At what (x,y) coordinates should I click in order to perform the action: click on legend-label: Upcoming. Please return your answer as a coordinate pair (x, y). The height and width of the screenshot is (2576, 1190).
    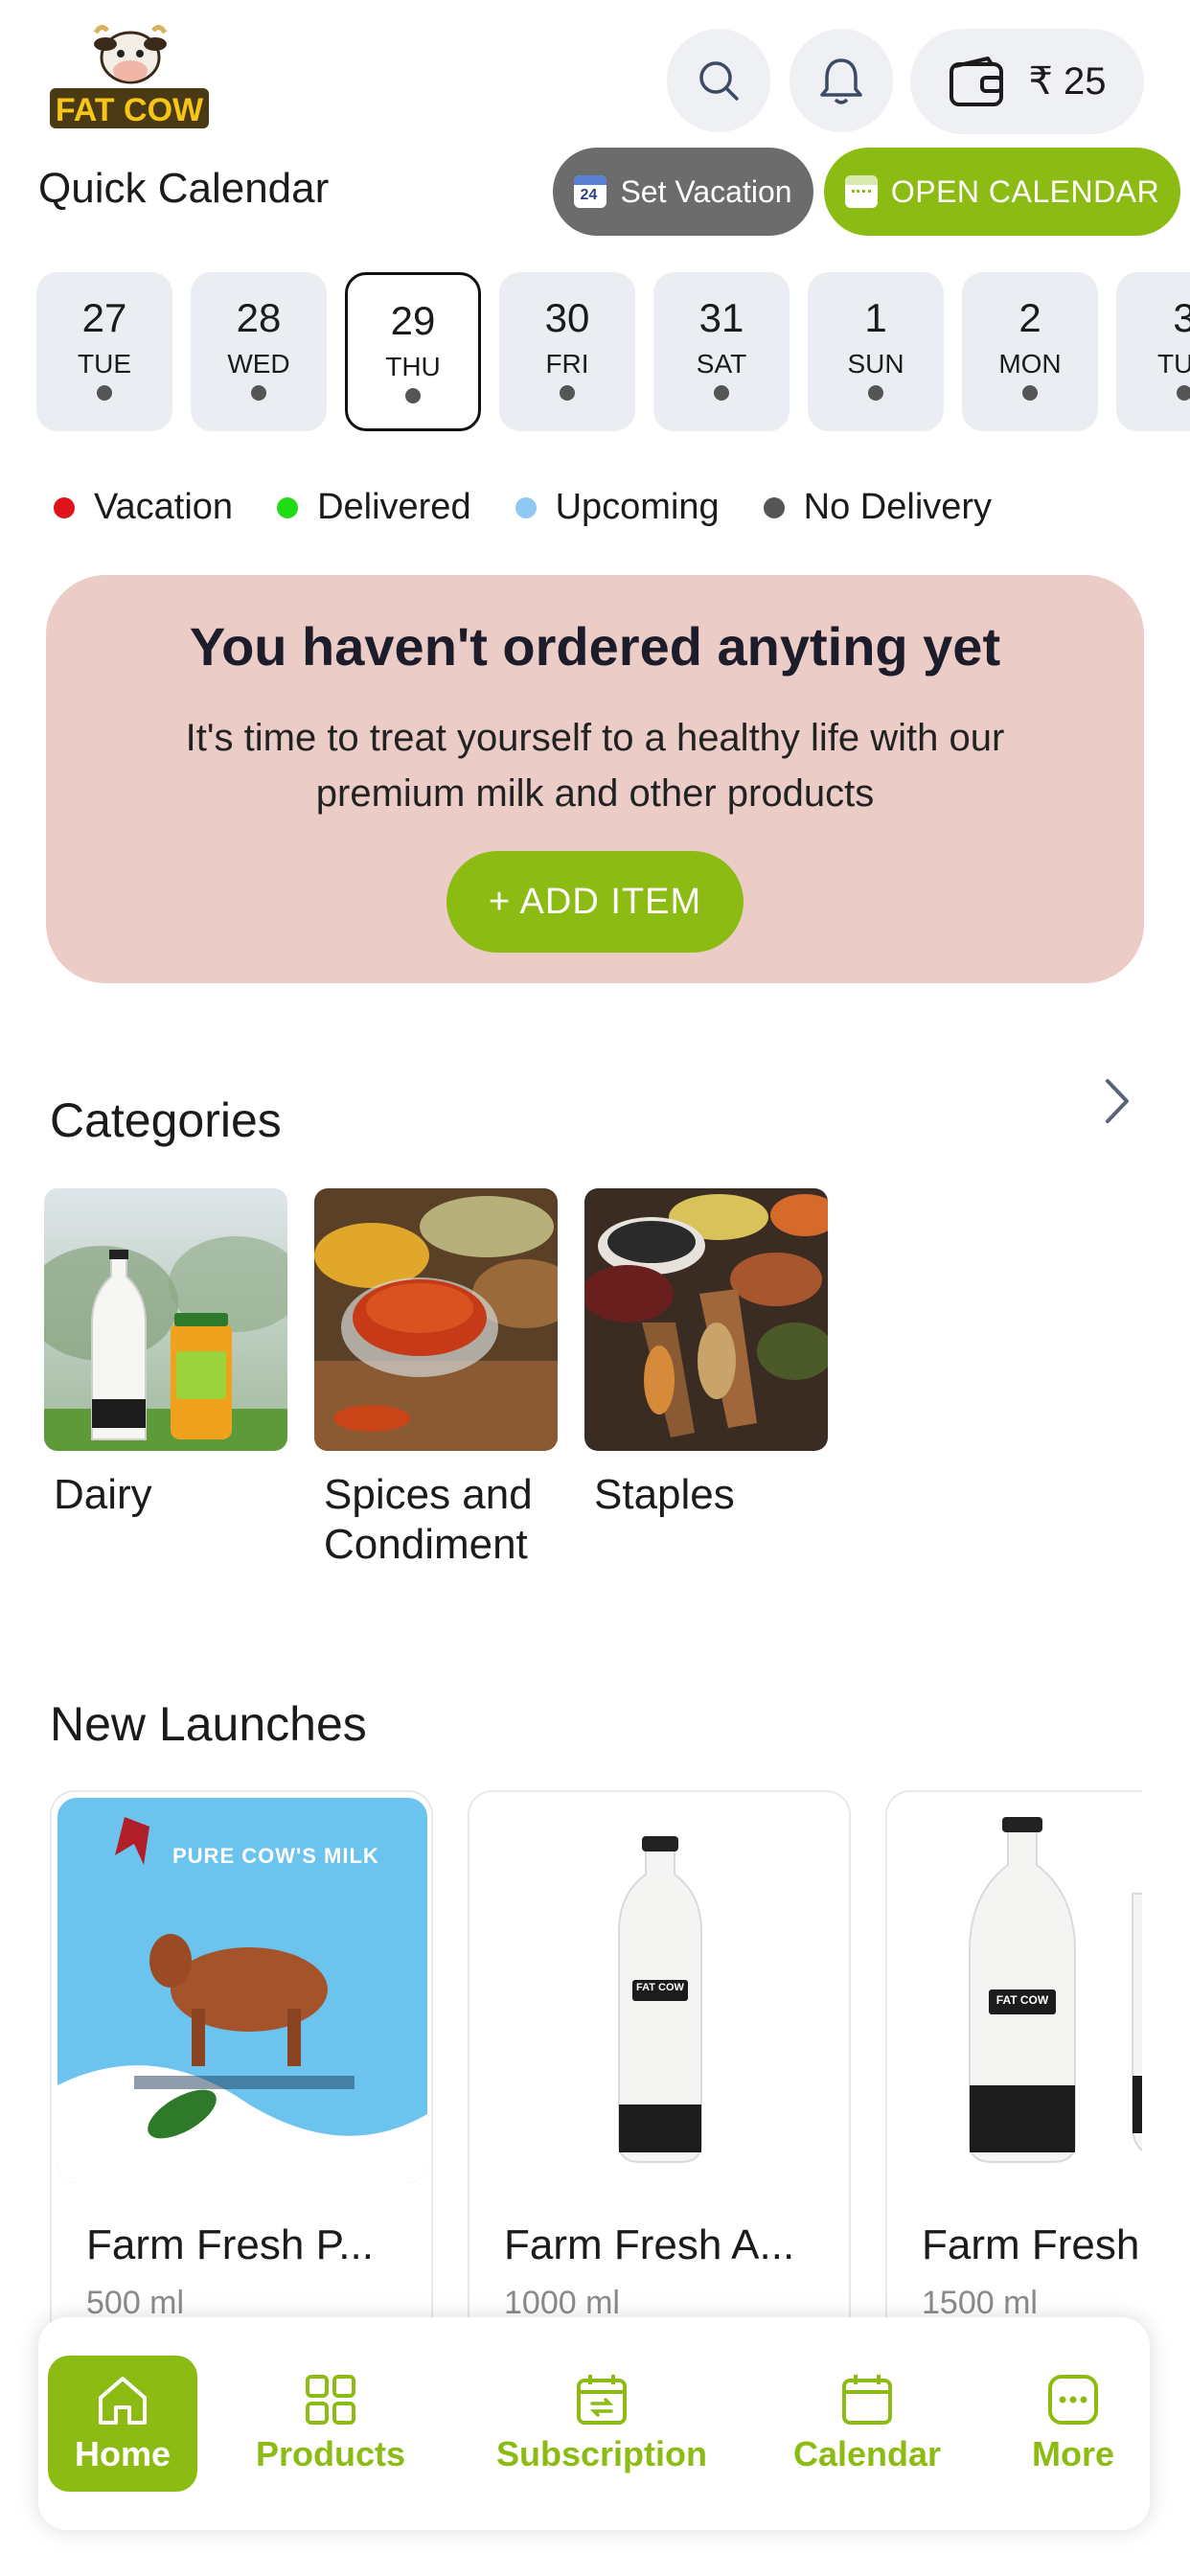
    Looking at the image, I should click on (637, 507).